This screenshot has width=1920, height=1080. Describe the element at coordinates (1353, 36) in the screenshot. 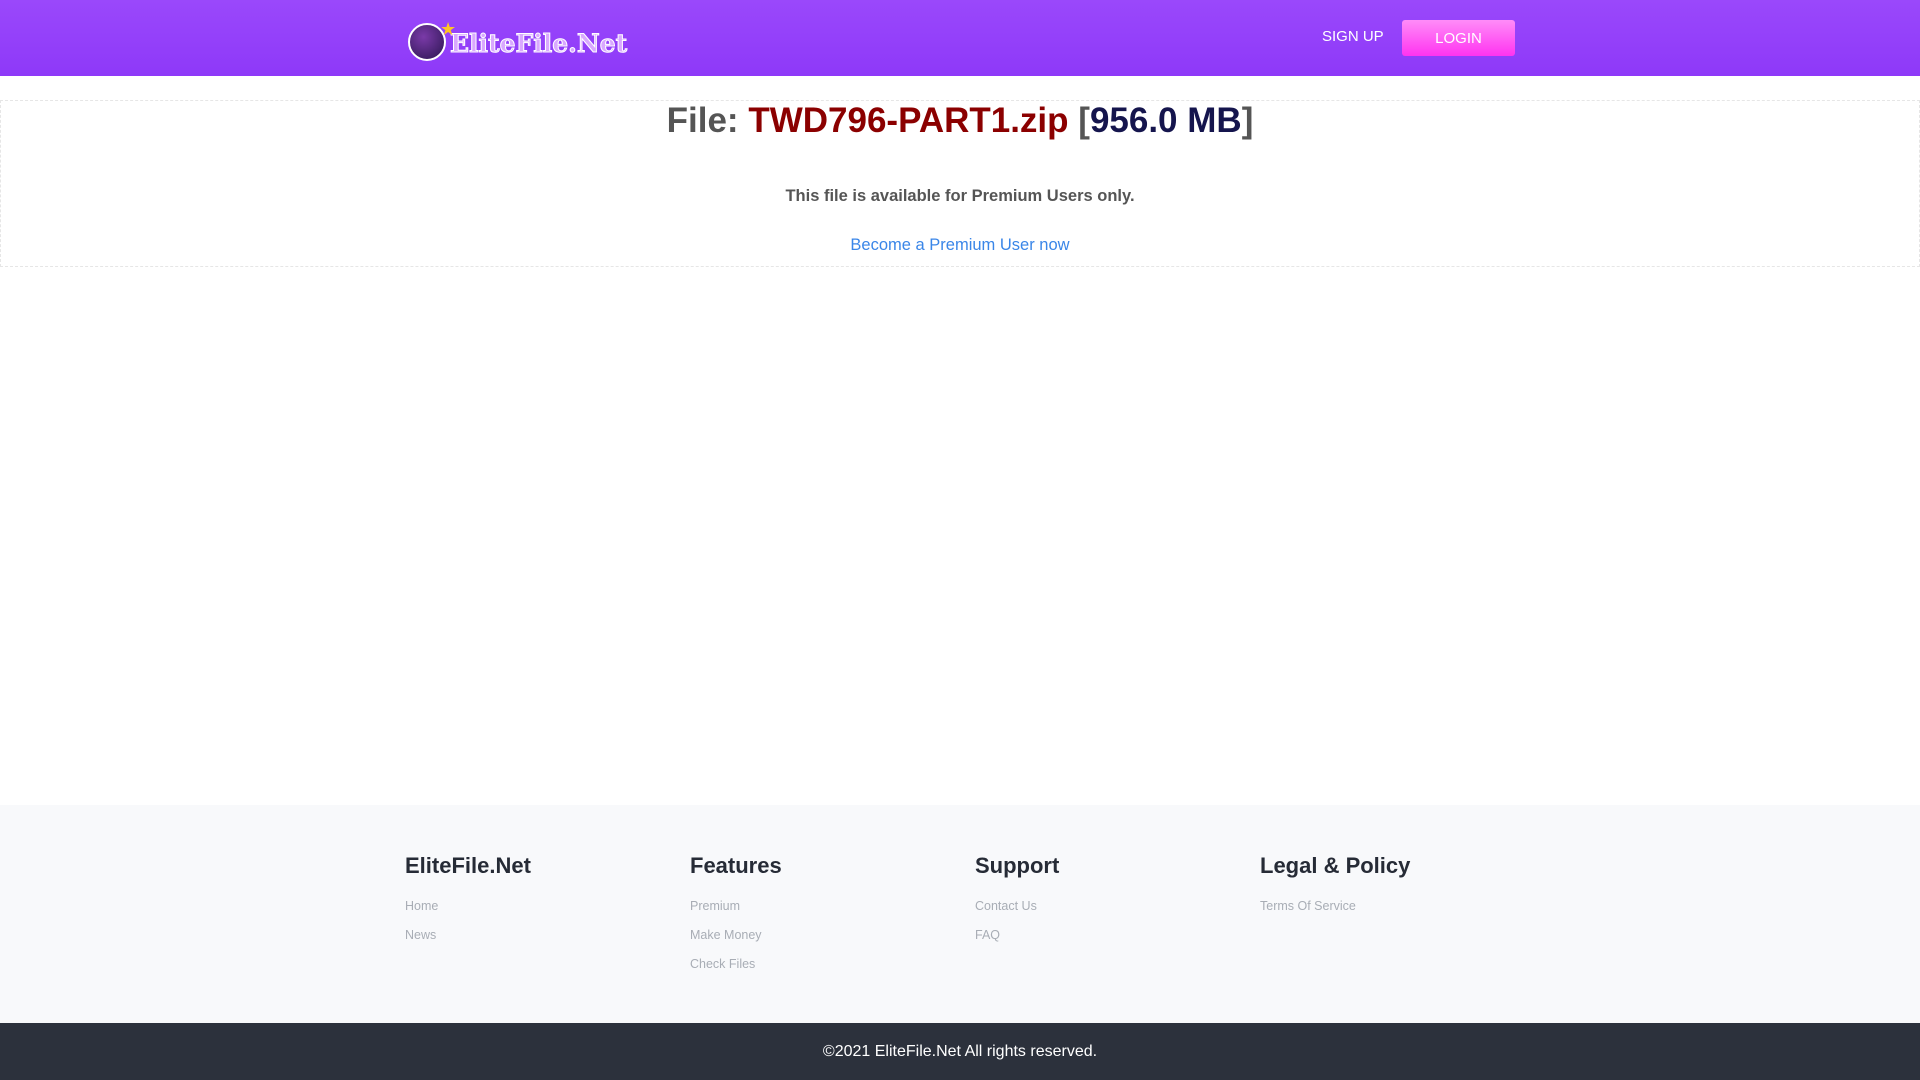

I see `signup-link: SIGN UP` at that location.